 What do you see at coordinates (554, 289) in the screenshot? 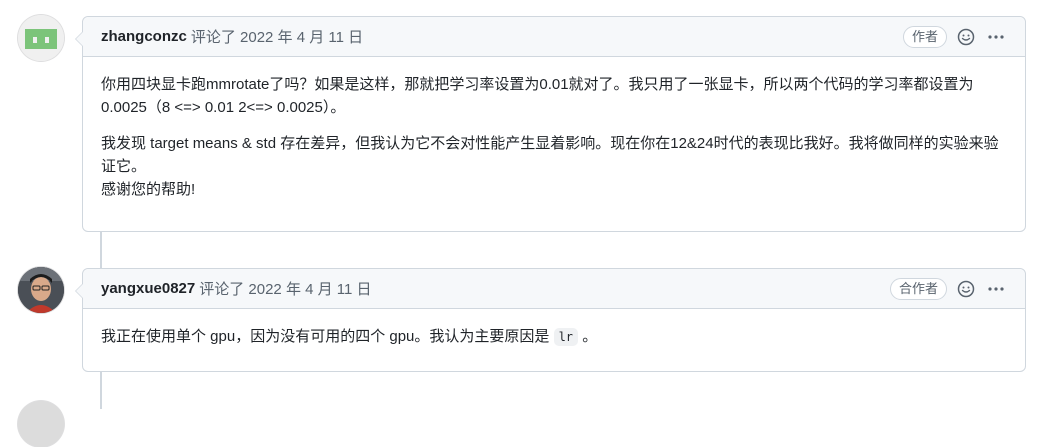
I see `comment-header: yangxue0827 评论了 2022 年 4 月 11 日 合作者` at bounding box center [554, 289].